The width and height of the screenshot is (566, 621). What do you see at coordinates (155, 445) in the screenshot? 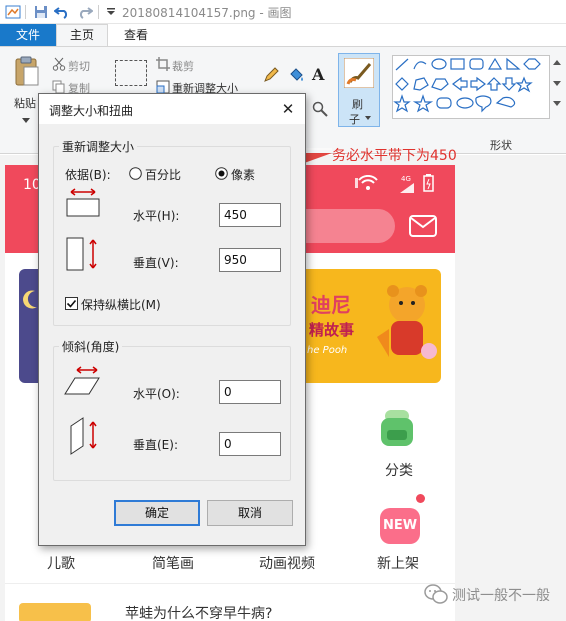
I see `skew-v-label: 垂直(E):` at bounding box center [155, 445].